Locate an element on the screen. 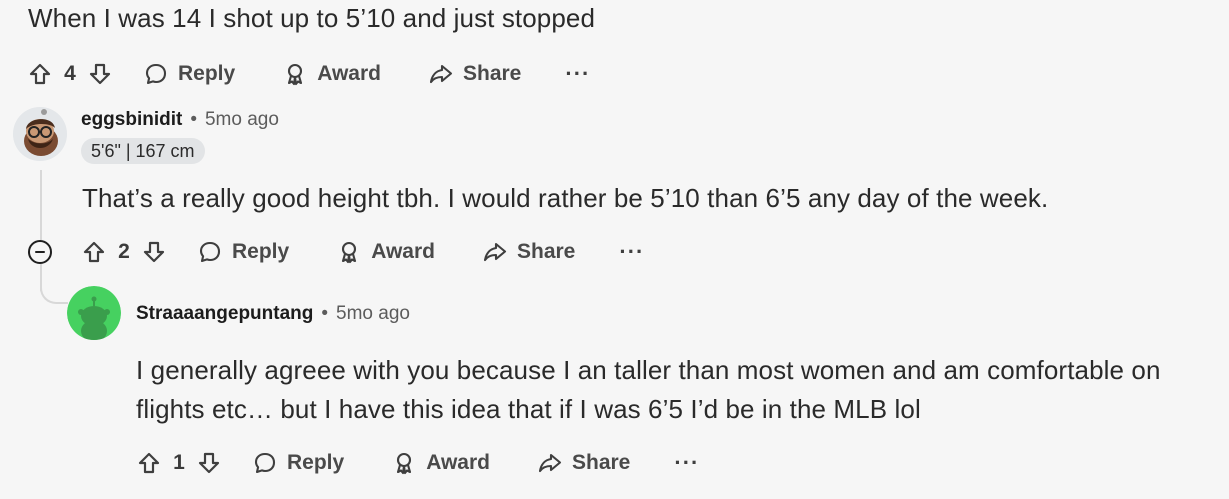 The height and width of the screenshot is (499, 1229). username: Straaaangepuntang is located at coordinates (224, 314).